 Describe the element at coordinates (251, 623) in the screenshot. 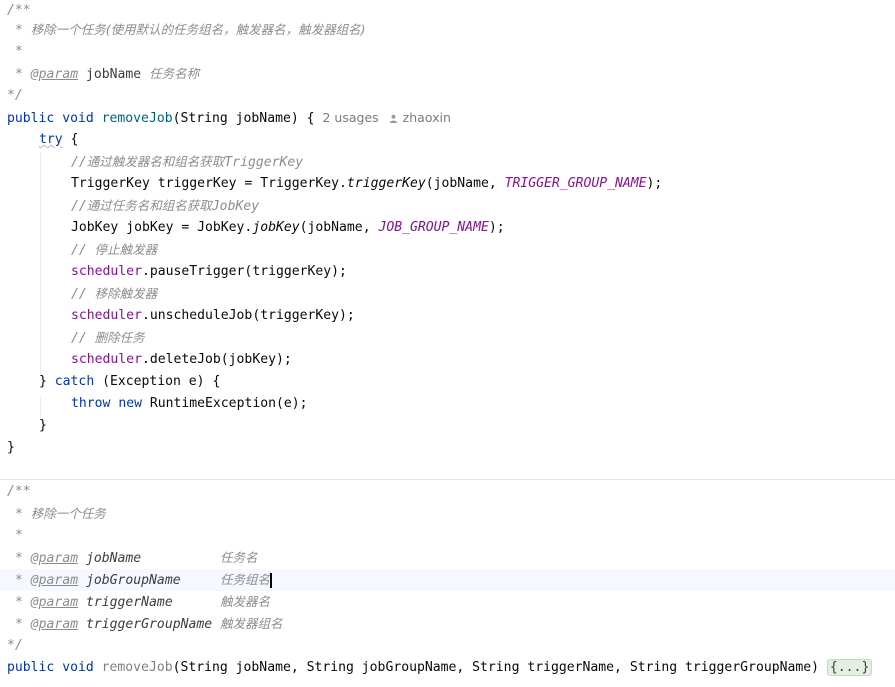

I see `doc-param-desc: 触发器组名` at that location.